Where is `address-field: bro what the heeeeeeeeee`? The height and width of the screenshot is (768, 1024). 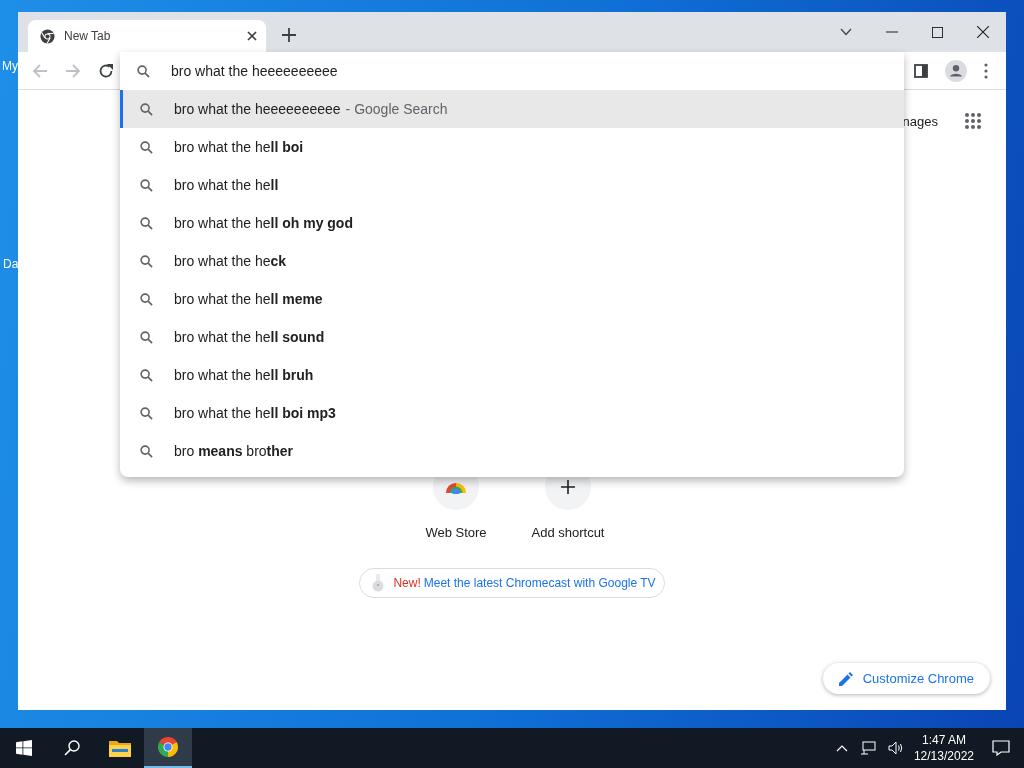 address-field: bro what the heeeeeeeeee is located at coordinates (537, 71).